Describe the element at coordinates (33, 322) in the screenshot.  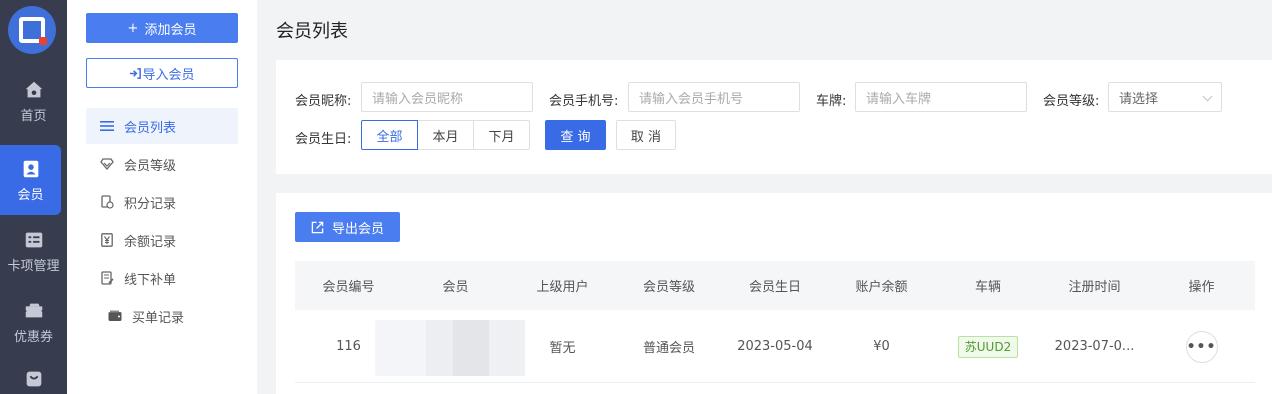
I see `rail-item-coupons: 优惠券` at that location.